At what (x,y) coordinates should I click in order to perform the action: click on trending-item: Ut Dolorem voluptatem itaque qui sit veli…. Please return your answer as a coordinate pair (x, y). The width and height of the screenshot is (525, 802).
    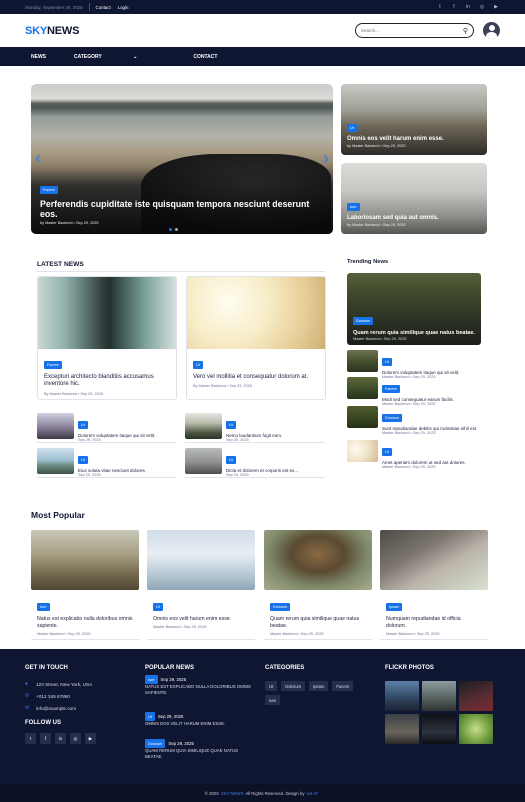
    Looking at the image, I should click on (417, 364).